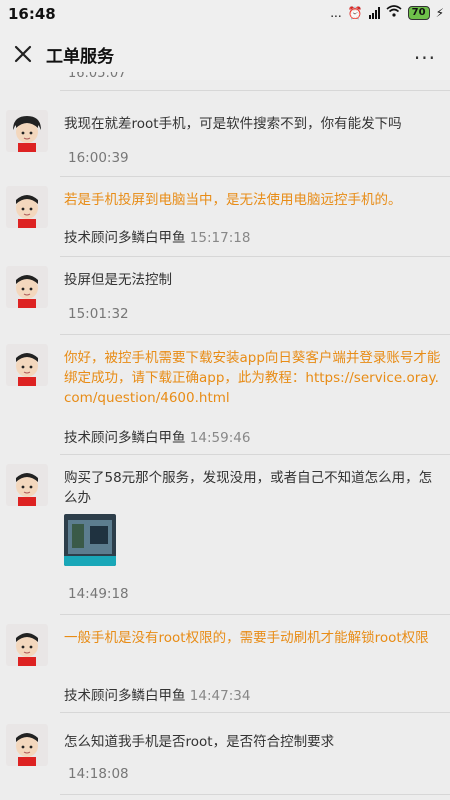 This screenshot has width=450, height=800. Describe the element at coordinates (220, 438) in the screenshot. I see `message-time: 14:59:46` at that location.